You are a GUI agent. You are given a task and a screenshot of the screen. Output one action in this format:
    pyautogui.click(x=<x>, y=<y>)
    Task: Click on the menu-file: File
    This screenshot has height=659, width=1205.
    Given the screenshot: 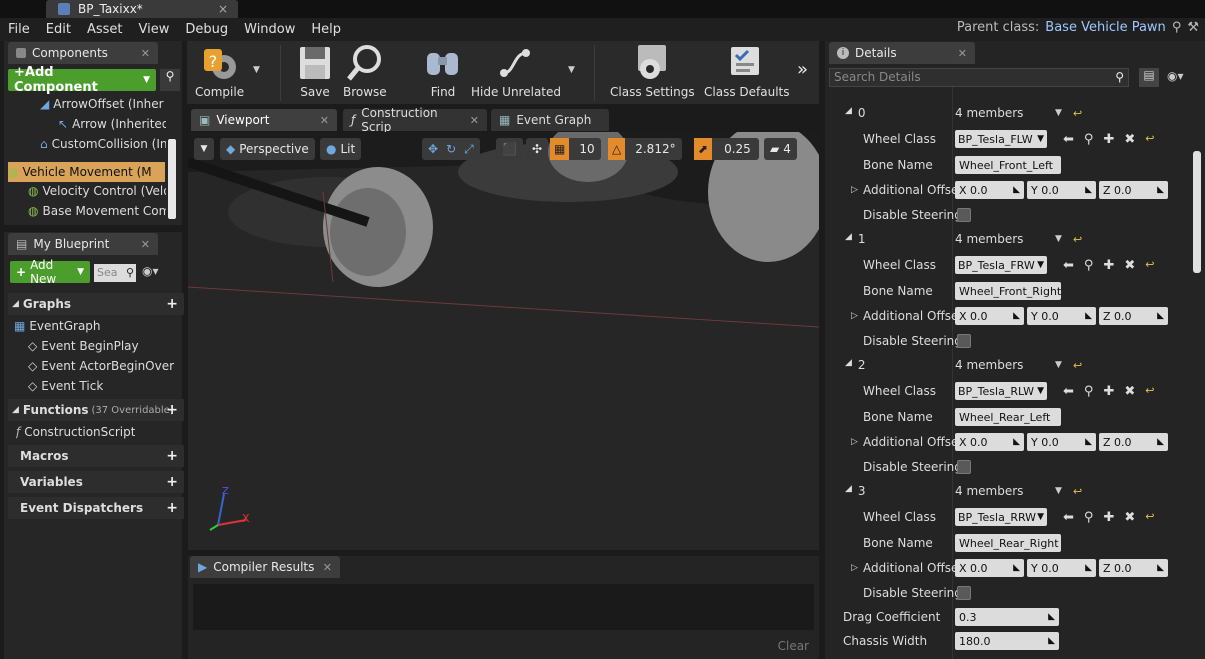 What is the action you would take?
    pyautogui.click(x=19, y=29)
    